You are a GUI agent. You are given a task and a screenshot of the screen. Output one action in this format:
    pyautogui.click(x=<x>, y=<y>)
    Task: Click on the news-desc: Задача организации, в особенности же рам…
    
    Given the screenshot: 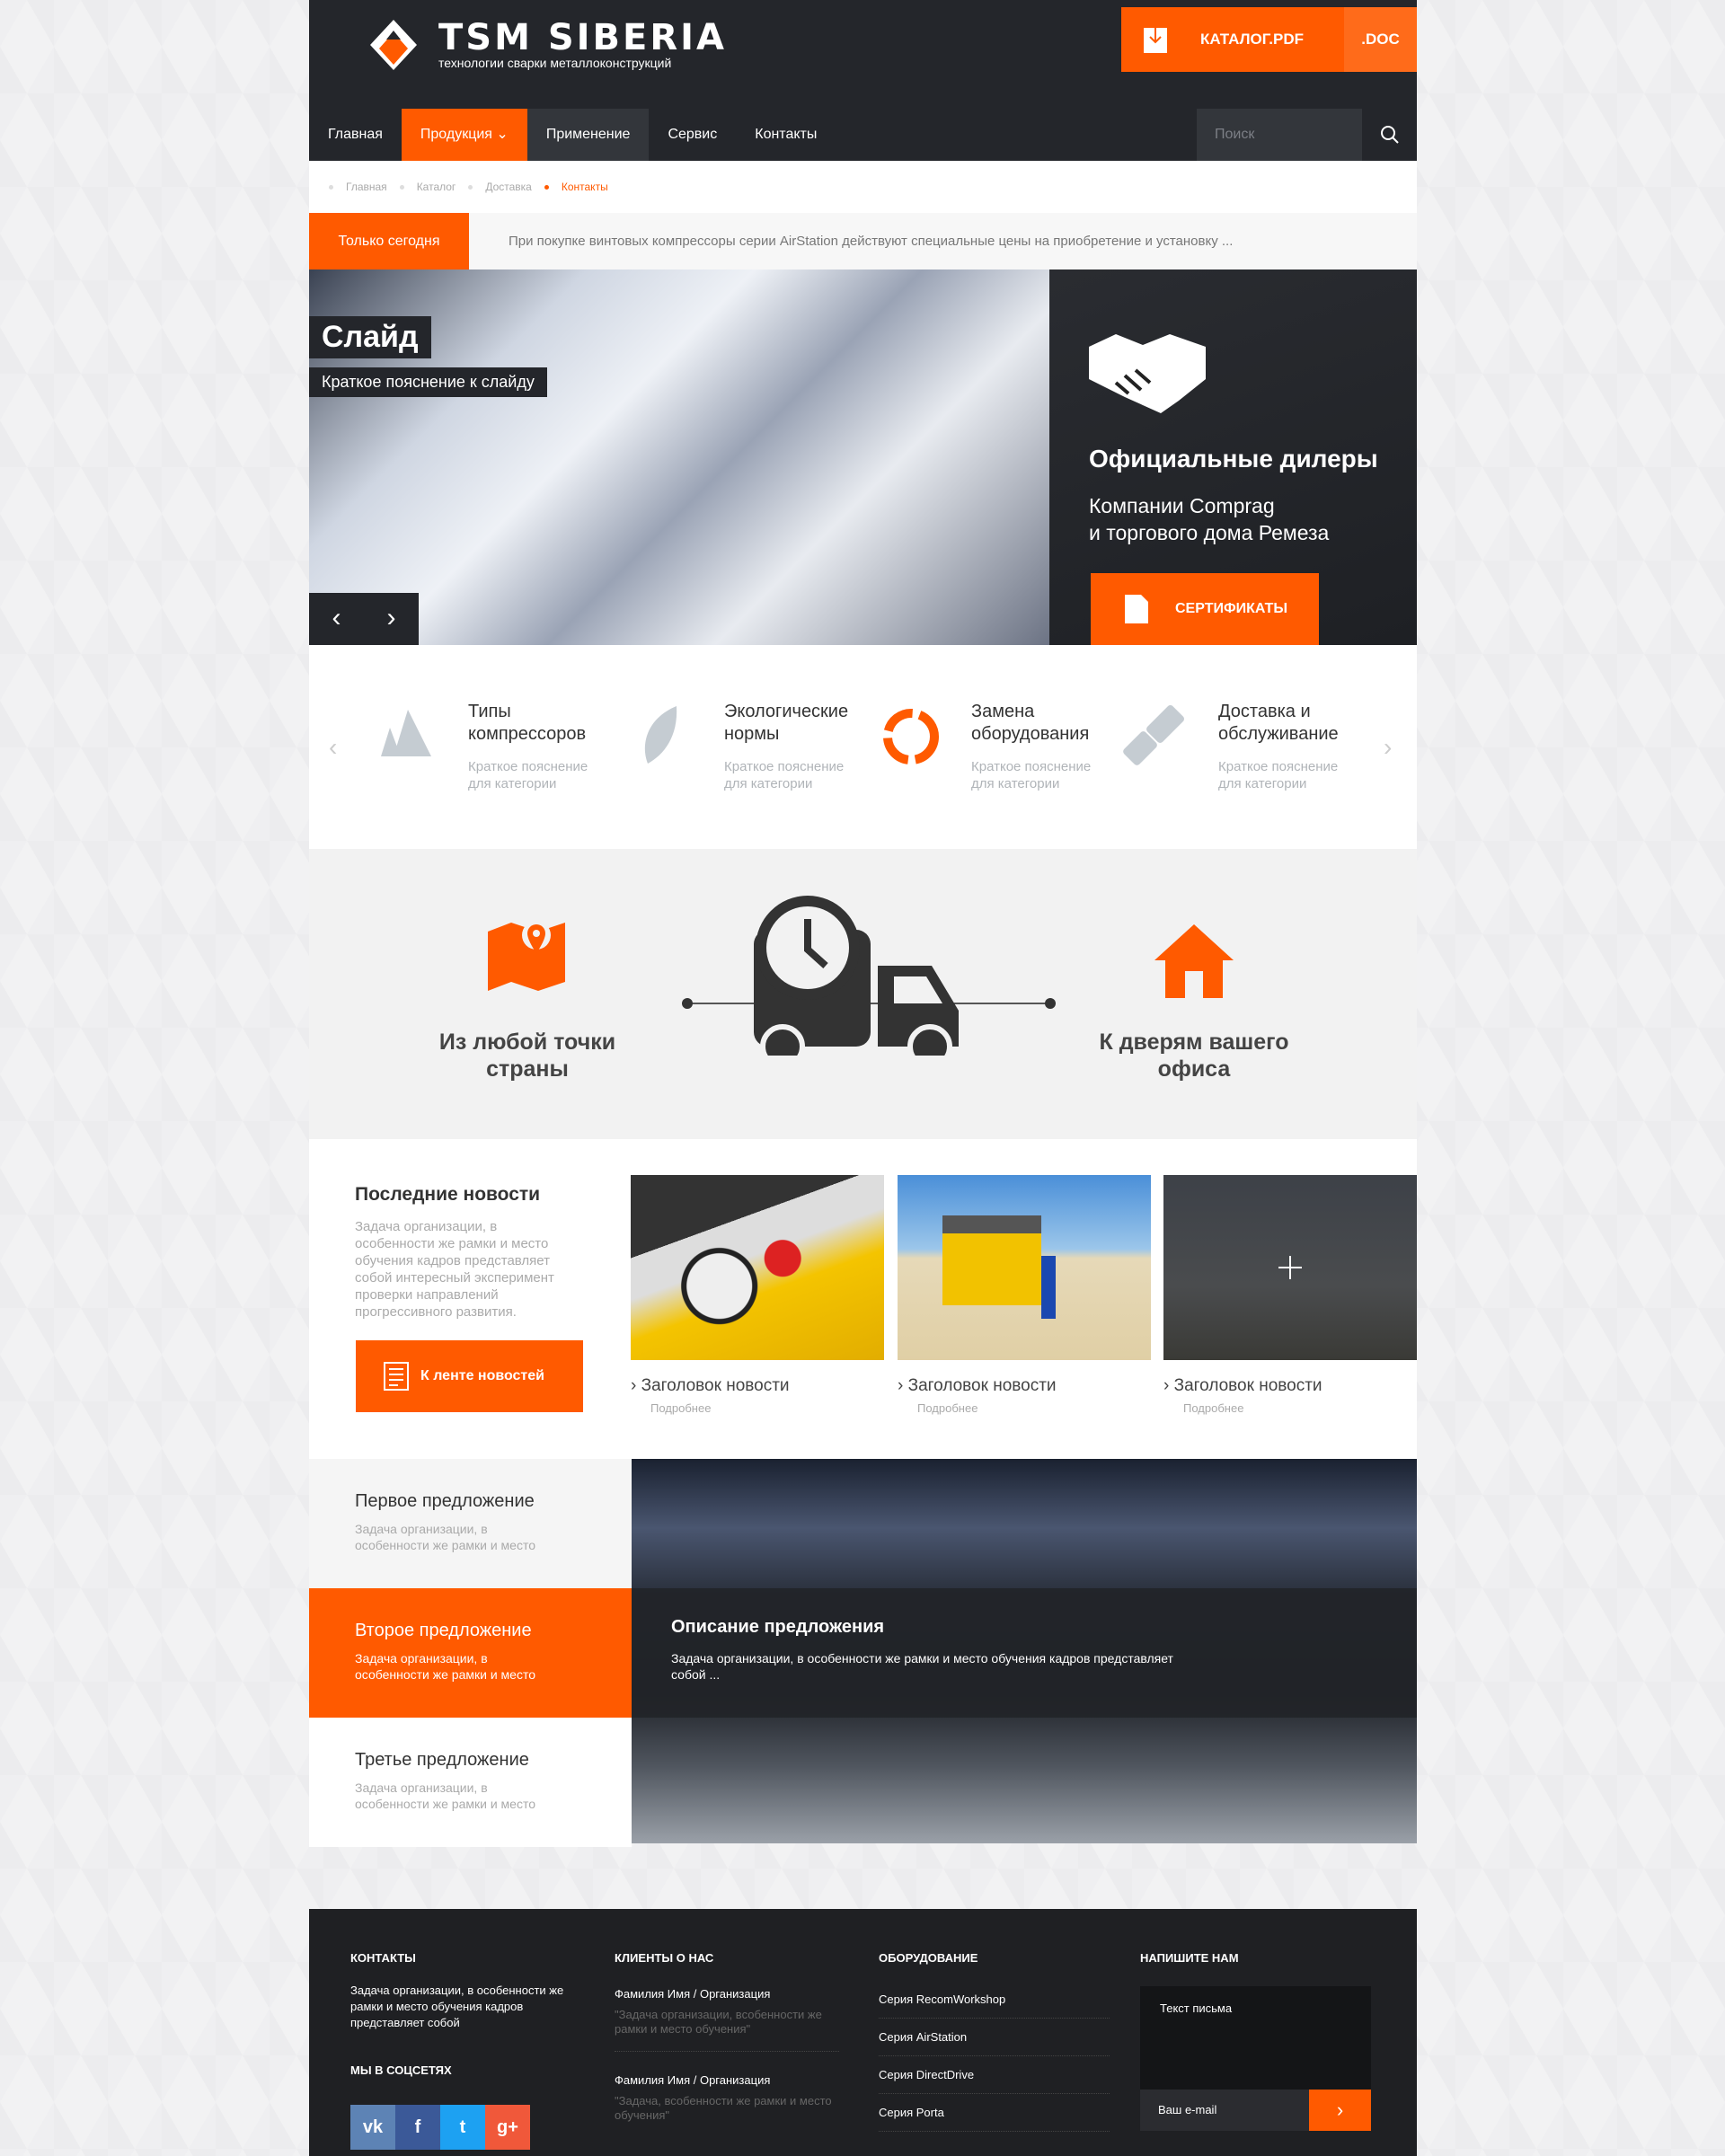 What is the action you would take?
    pyautogui.click(x=454, y=1269)
    